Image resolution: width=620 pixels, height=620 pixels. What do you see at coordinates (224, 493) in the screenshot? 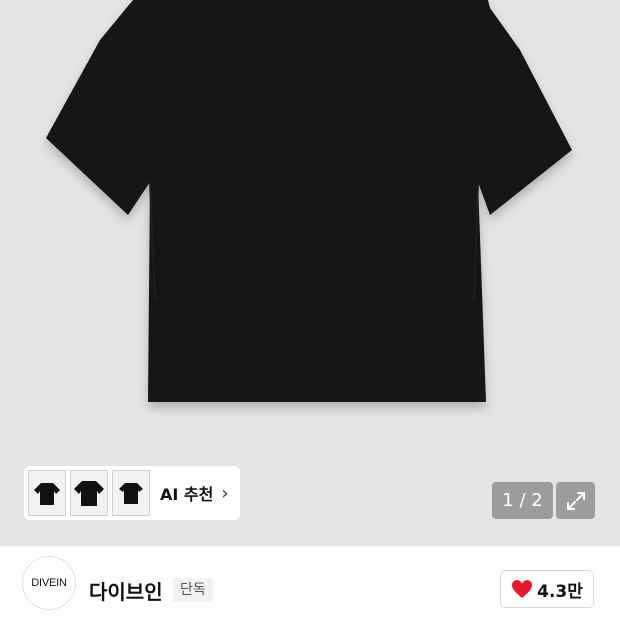
I see `chevron-right-icon: ›` at bounding box center [224, 493].